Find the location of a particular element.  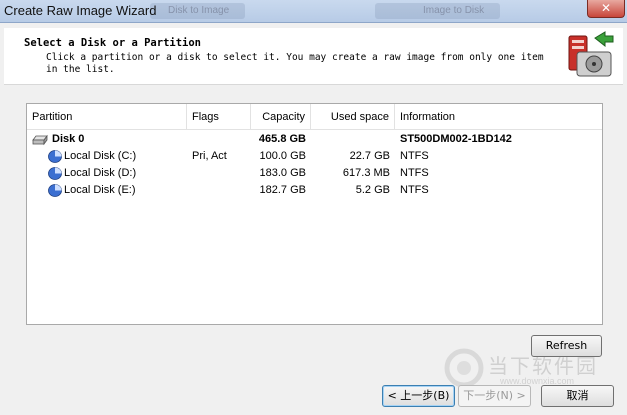

next-button: 下一步(N) > is located at coordinates (494, 396).